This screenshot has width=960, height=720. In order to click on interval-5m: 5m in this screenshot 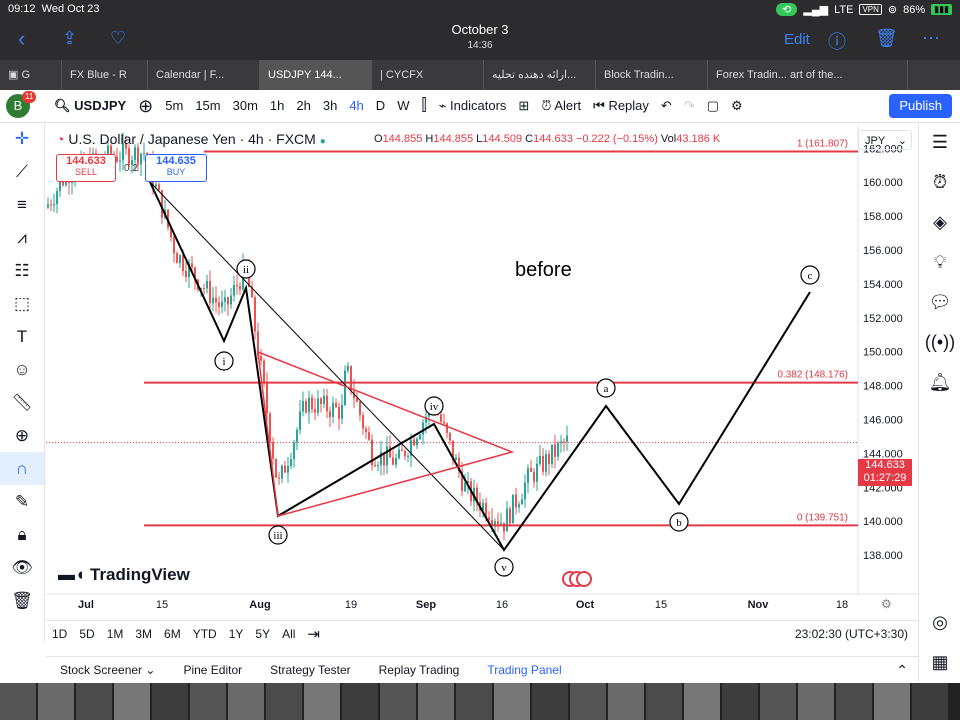, I will do `click(174, 106)`.